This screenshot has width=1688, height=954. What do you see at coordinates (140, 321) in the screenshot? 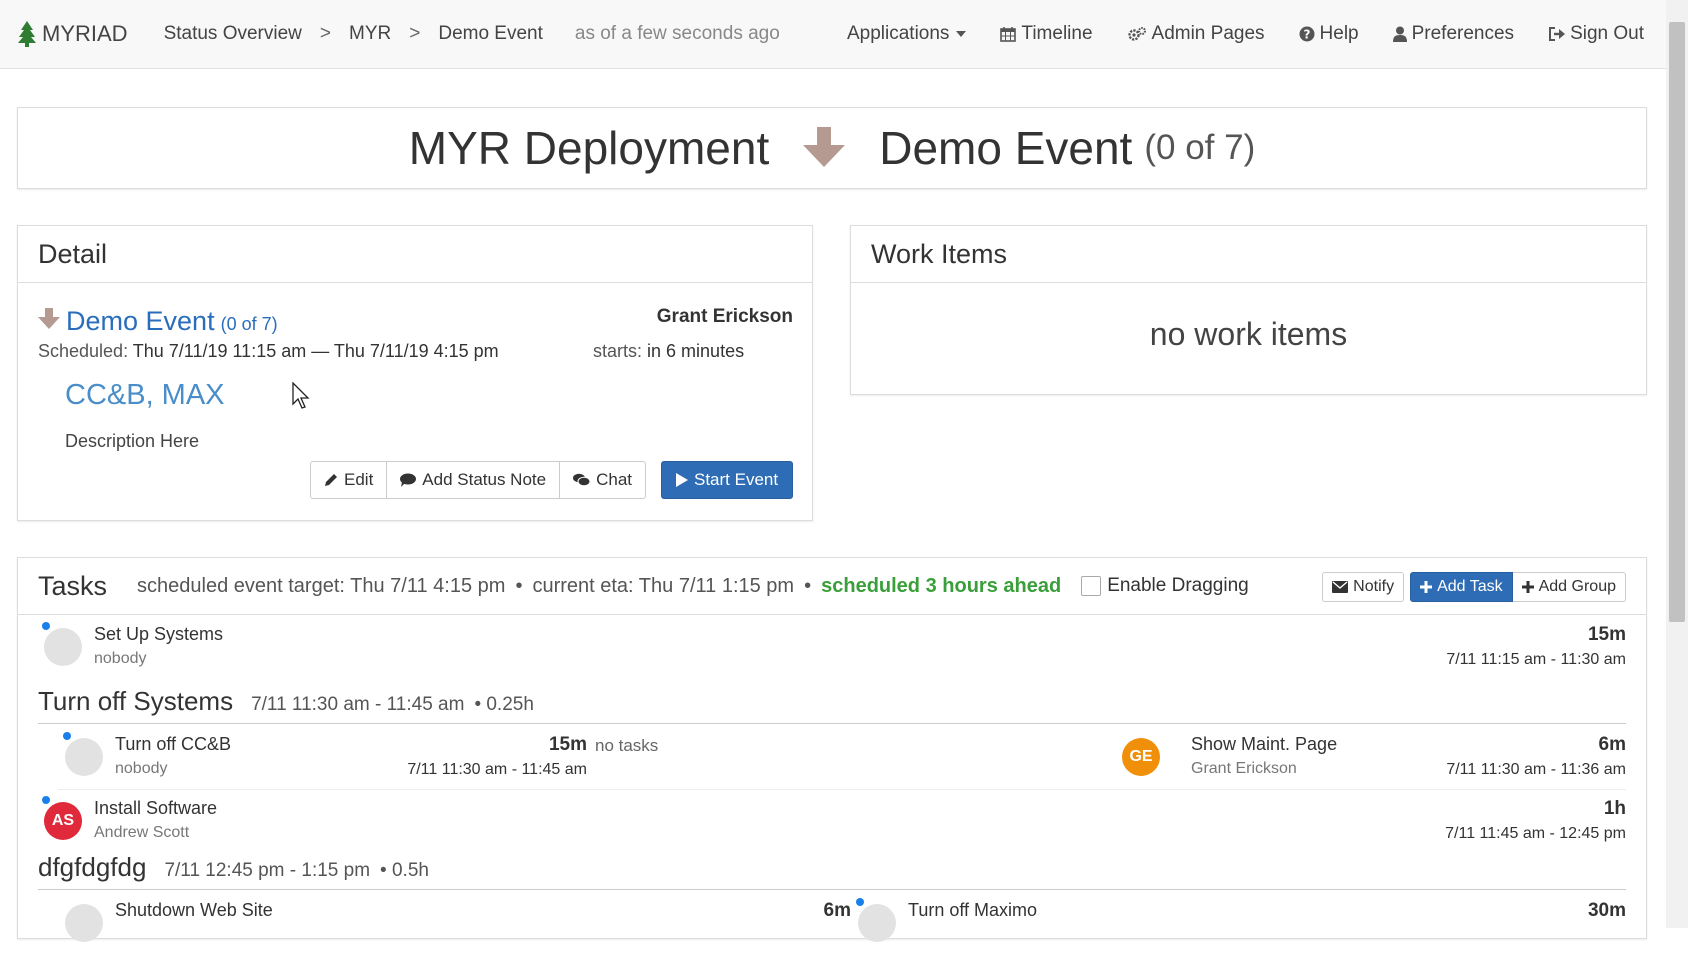
I see `event-name-link: Demo Event` at bounding box center [140, 321].